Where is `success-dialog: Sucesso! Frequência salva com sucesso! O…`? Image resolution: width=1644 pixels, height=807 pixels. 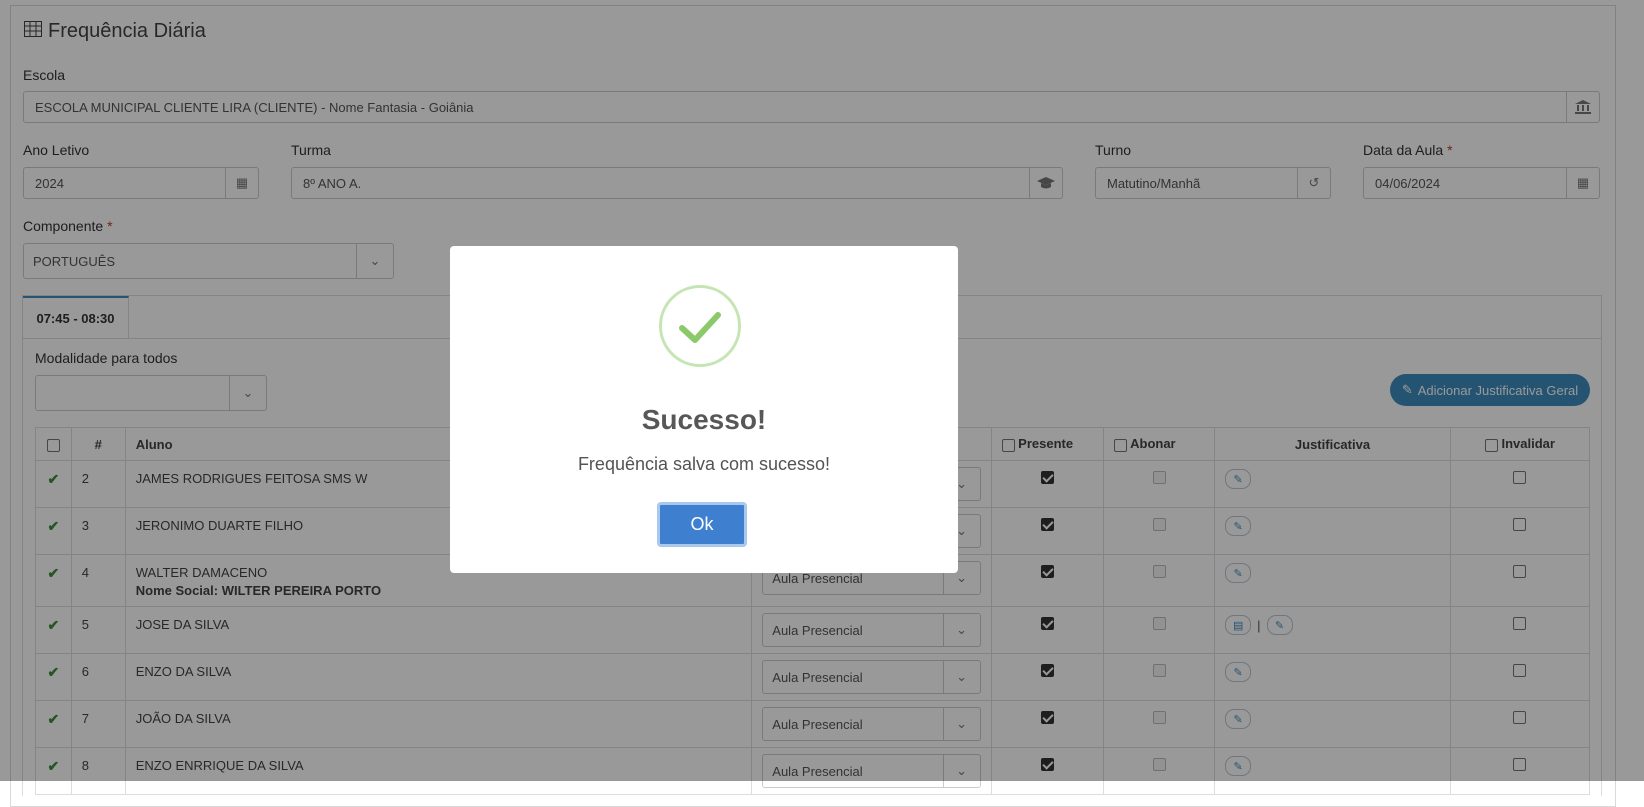 success-dialog: Sucesso! Frequência salva com sucesso! O… is located at coordinates (704, 409).